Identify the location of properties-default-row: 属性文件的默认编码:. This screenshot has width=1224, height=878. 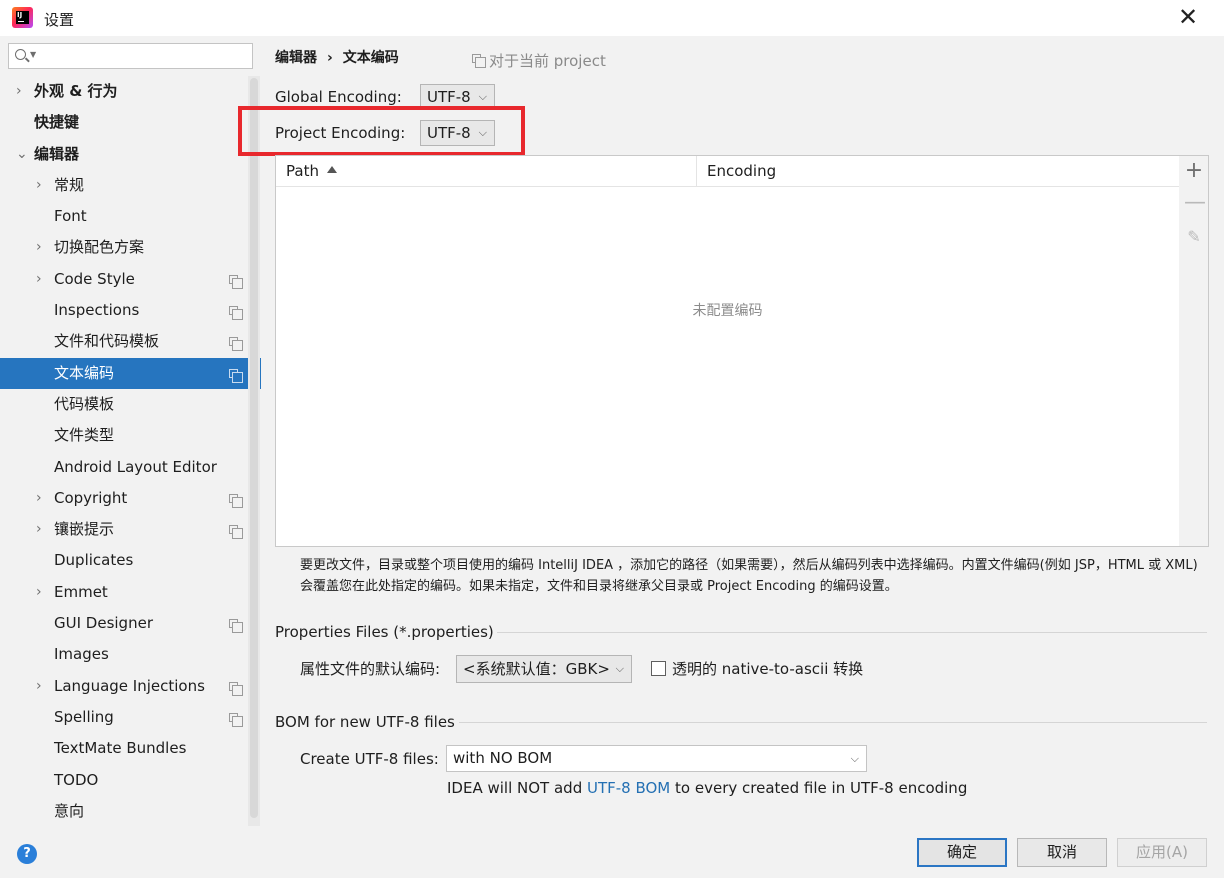
(370, 669).